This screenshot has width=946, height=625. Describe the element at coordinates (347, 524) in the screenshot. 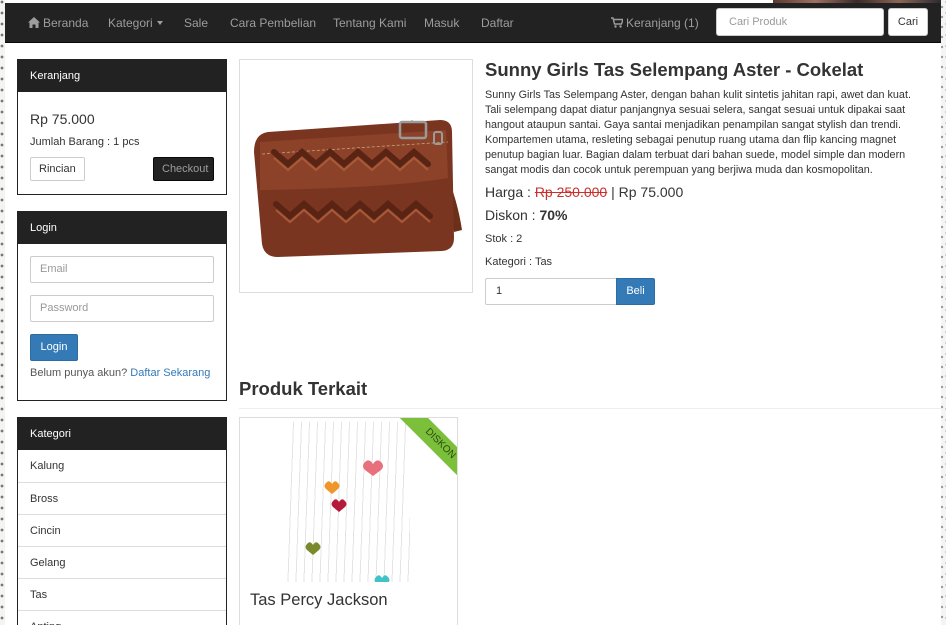

I see `heart-pattern-illustration` at that location.